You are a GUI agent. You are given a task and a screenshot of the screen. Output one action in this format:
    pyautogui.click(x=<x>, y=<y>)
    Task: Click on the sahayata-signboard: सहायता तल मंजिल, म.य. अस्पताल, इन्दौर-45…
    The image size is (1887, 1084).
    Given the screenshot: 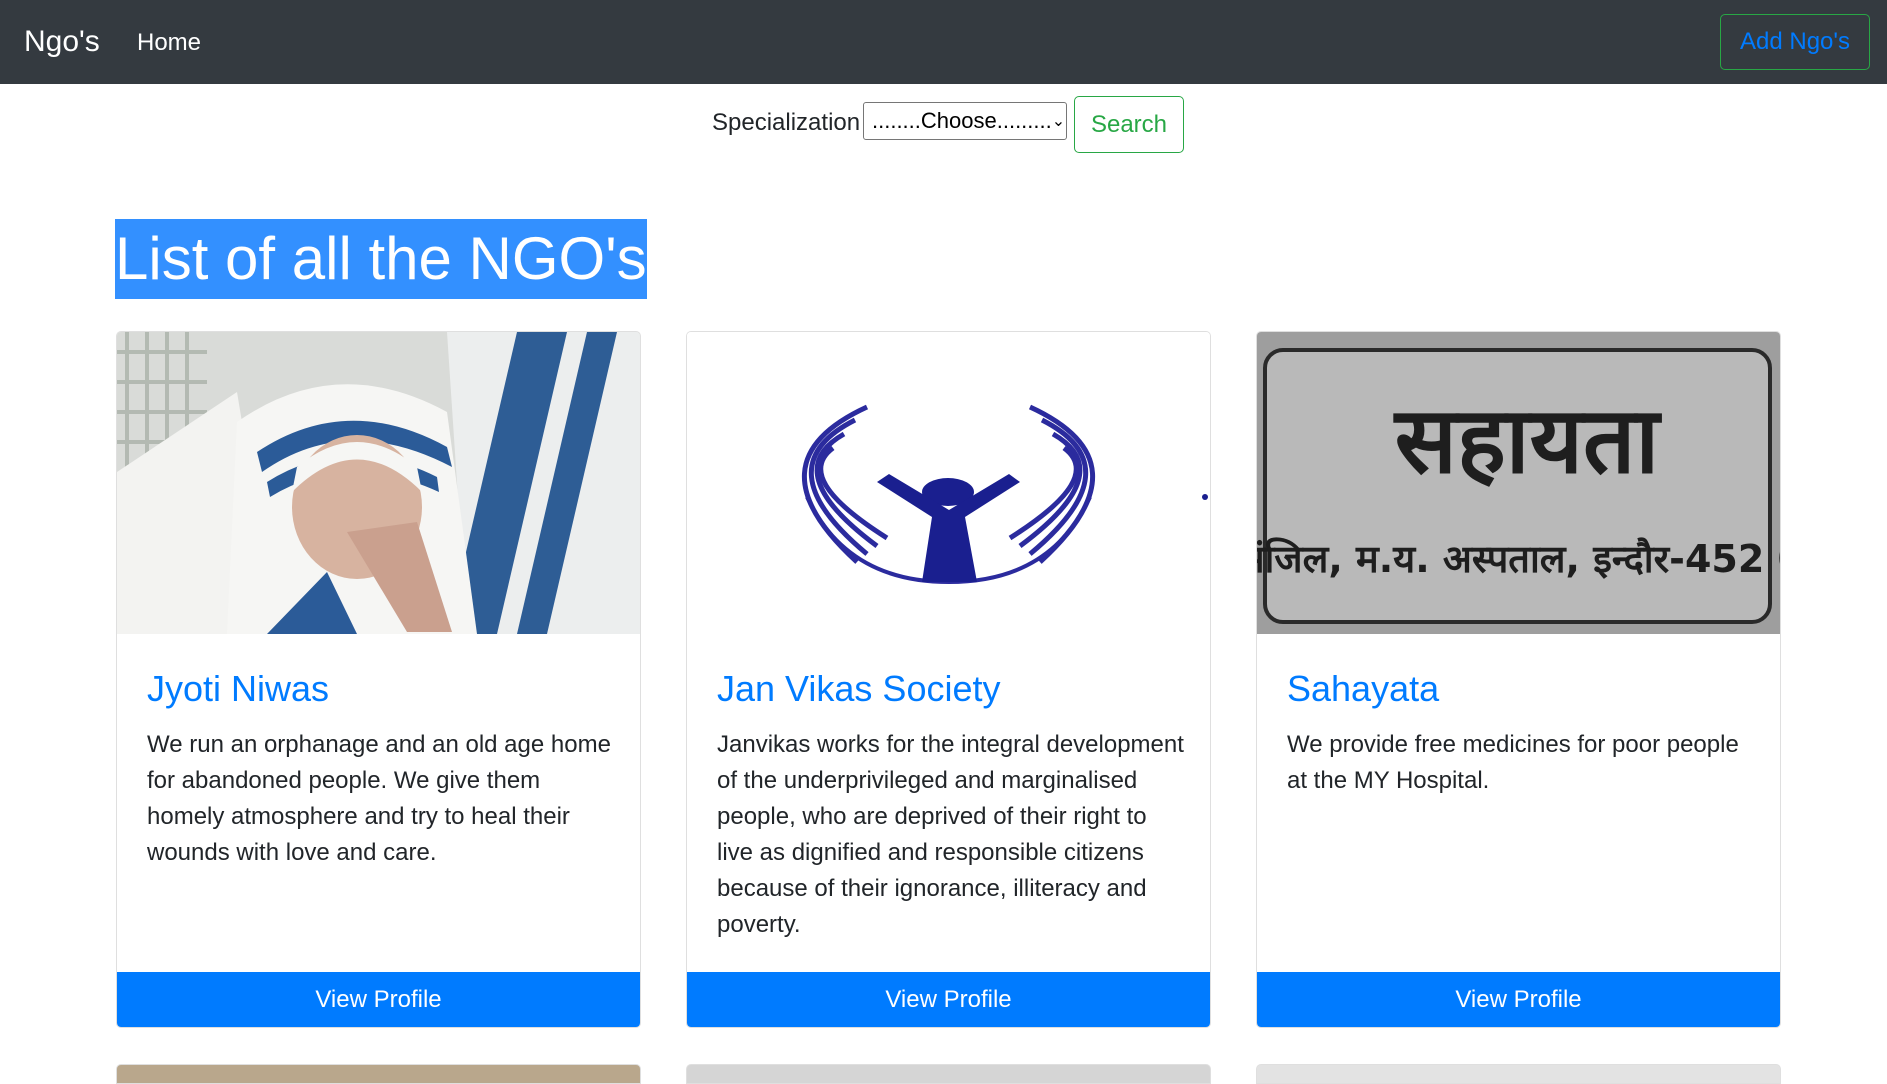 What is the action you would take?
    pyautogui.click(x=1518, y=483)
    